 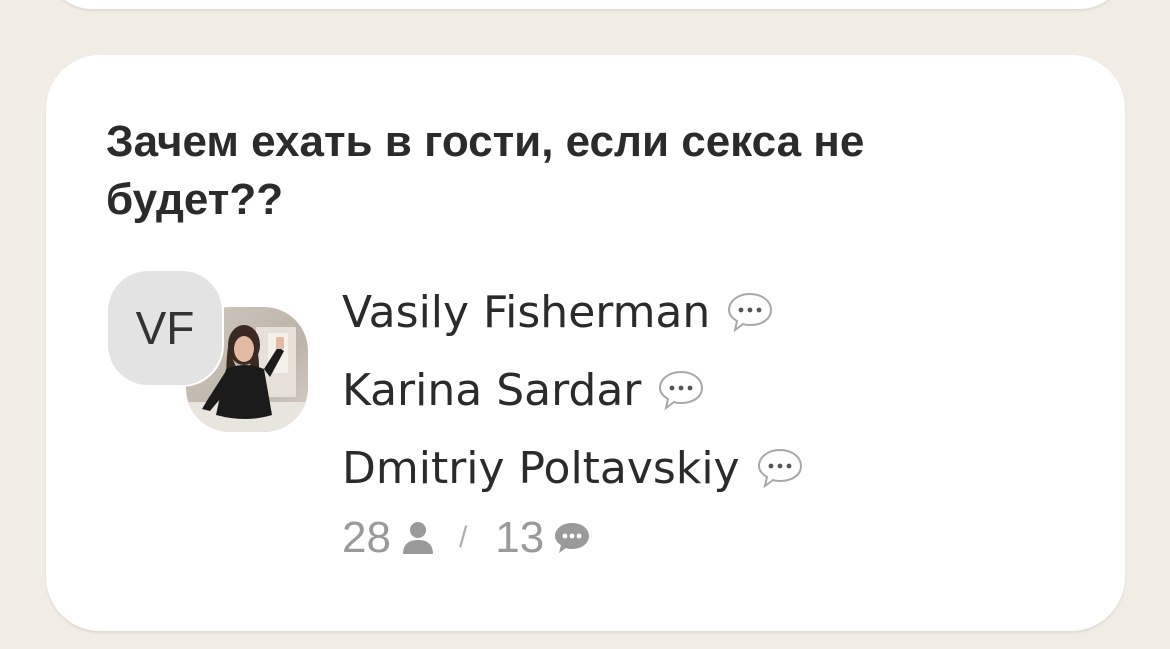 What do you see at coordinates (520, 537) in the screenshot?
I see `speaker-count: 13` at bounding box center [520, 537].